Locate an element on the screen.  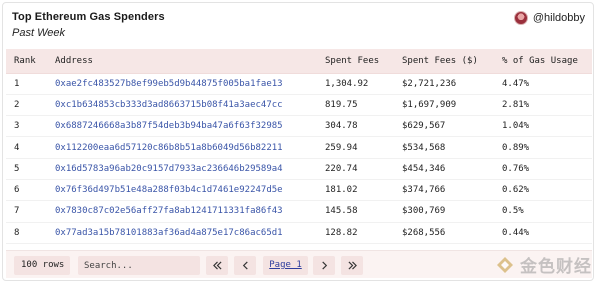
fees-cell: 259.94 is located at coordinates (355, 147).